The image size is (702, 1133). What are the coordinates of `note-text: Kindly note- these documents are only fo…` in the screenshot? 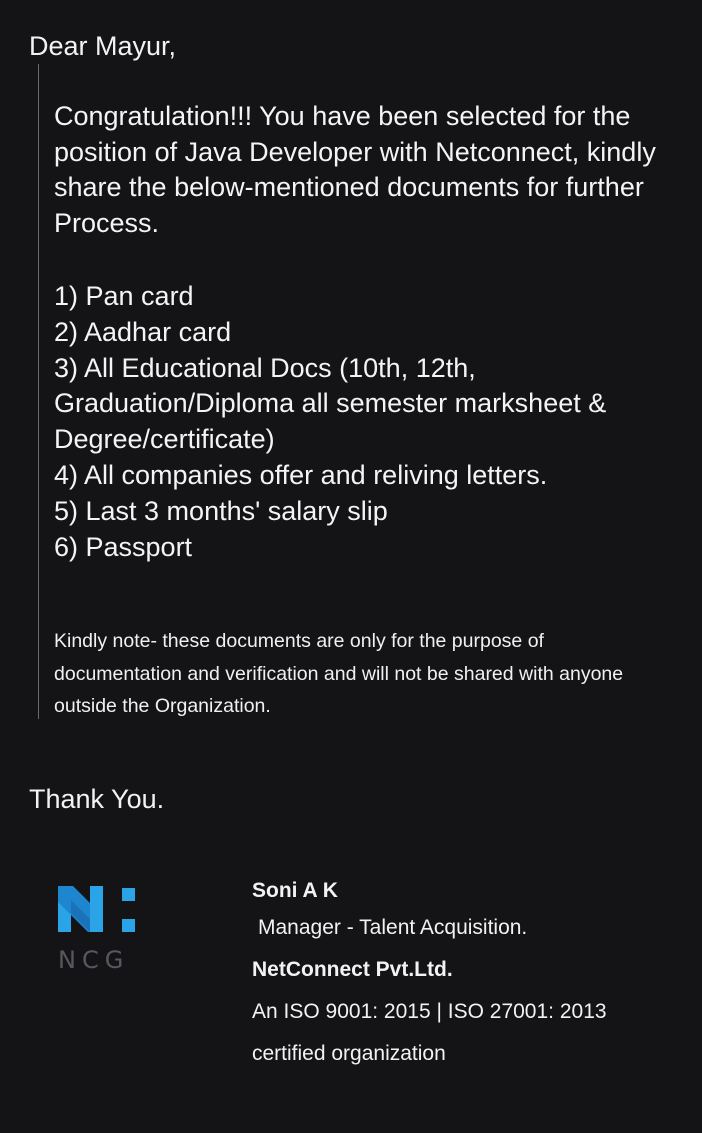 It's located at (339, 673).